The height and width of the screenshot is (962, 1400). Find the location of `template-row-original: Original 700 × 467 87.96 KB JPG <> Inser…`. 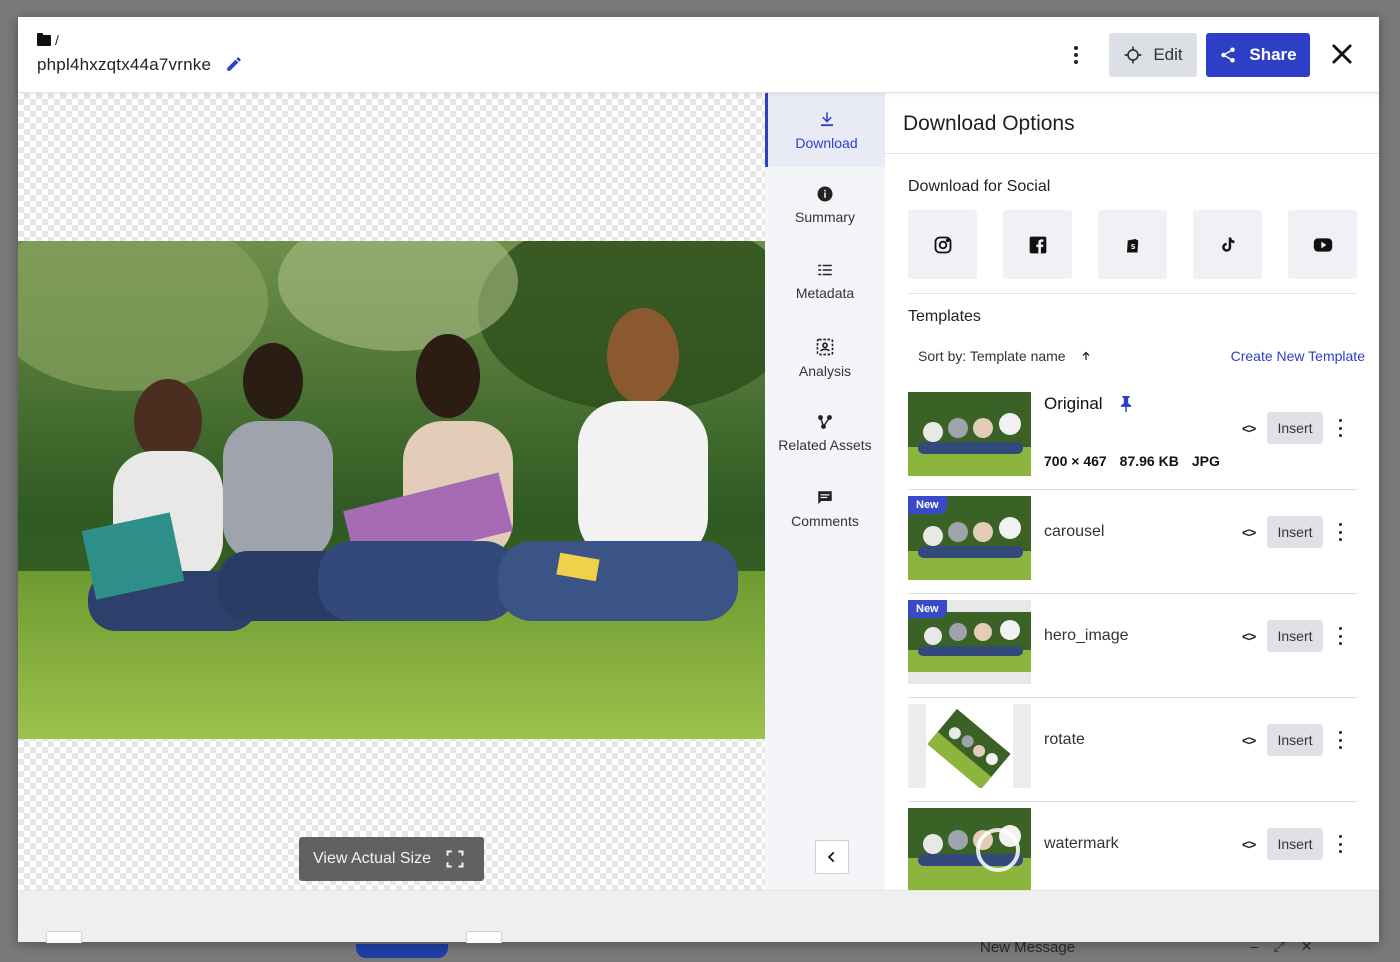

template-row-original: Original 700 × 467 87.96 KB JPG <> Inser… is located at coordinates (1132, 438).